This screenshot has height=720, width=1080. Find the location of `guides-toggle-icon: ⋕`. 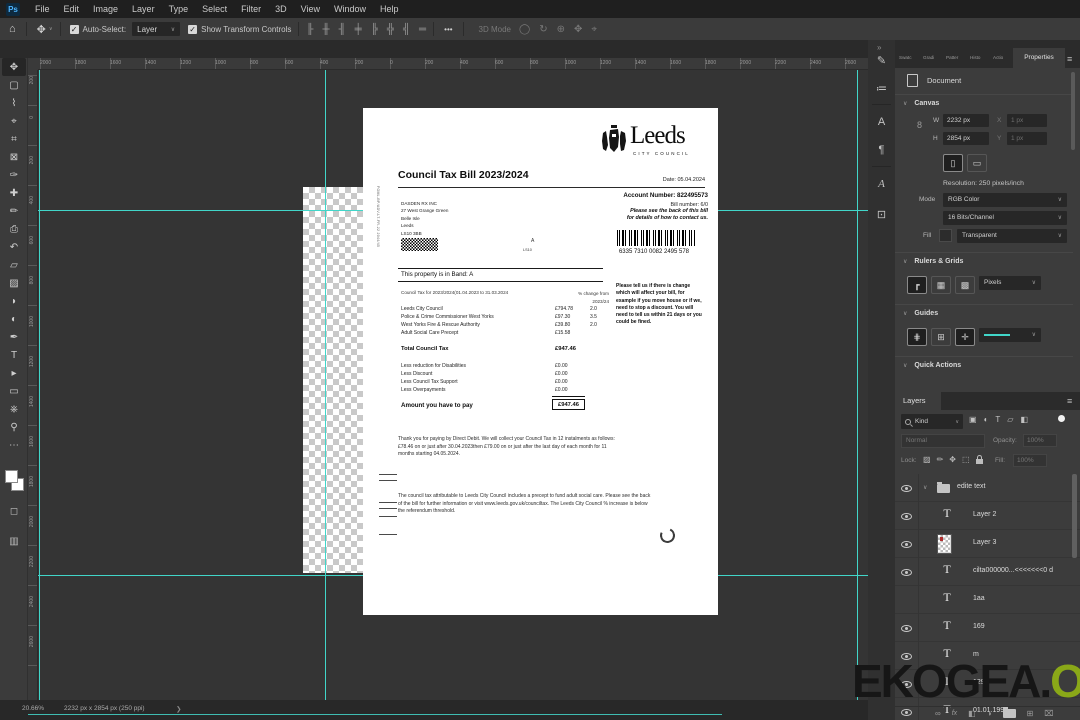

guides-toggle-icon: ⋕ is located at coordinates (917, 337).